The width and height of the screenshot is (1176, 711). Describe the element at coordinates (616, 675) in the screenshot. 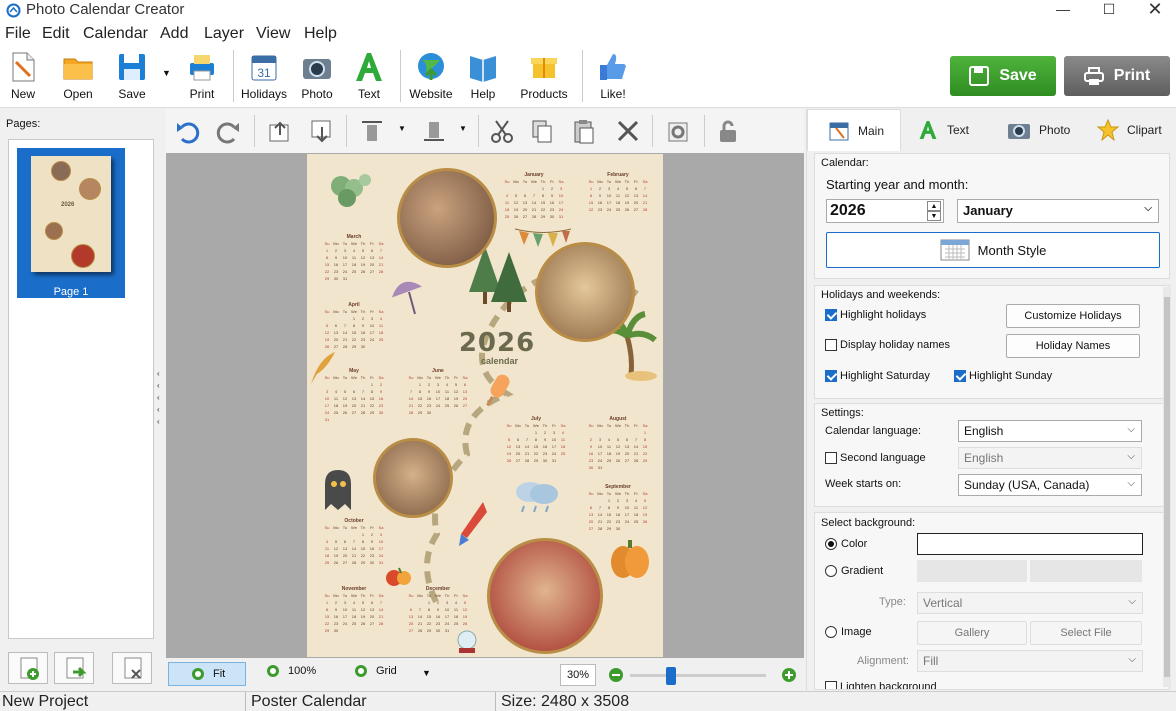

I see `zoom-out-icon` at that location.